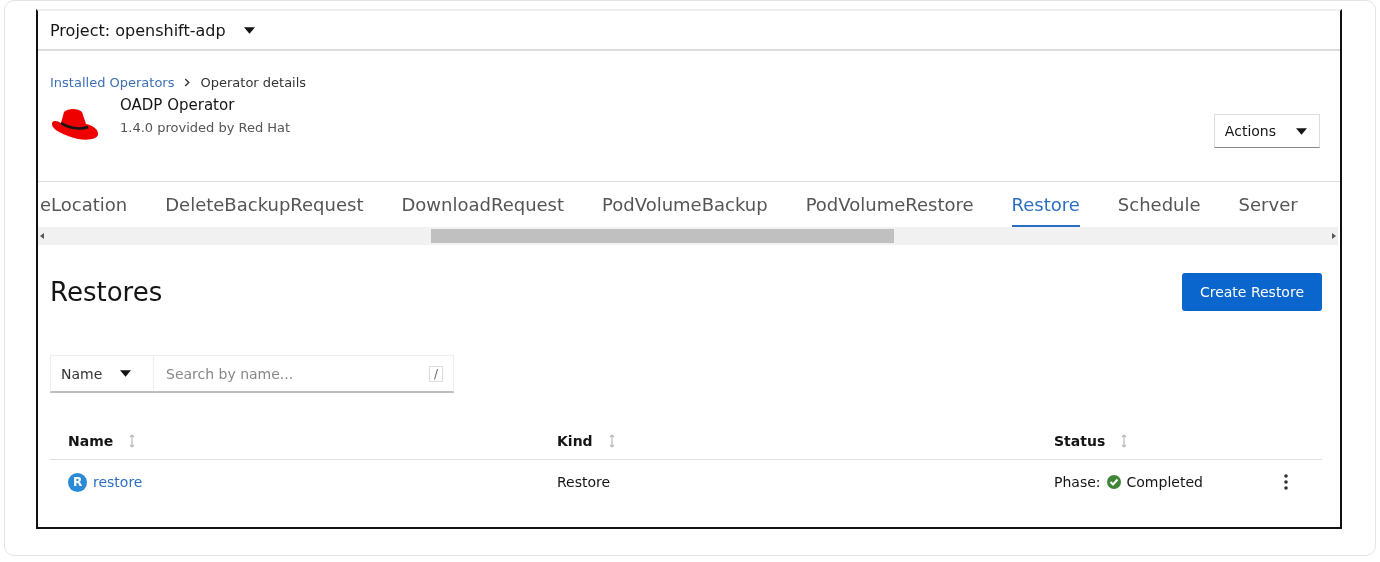  I want to click on breadcrumb-link: Installed Operators, so click(112, 82).